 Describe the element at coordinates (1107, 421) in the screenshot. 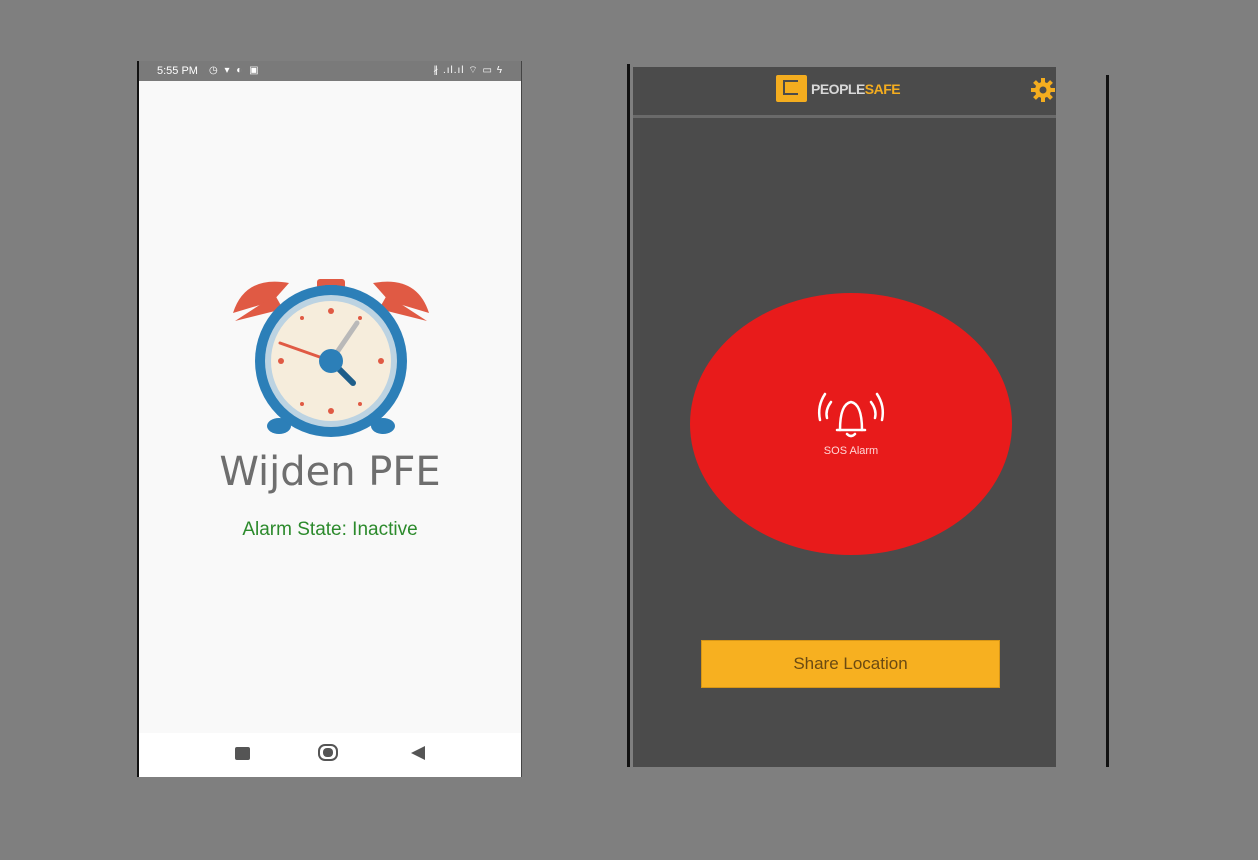

I see `frame-border-right` at that location.